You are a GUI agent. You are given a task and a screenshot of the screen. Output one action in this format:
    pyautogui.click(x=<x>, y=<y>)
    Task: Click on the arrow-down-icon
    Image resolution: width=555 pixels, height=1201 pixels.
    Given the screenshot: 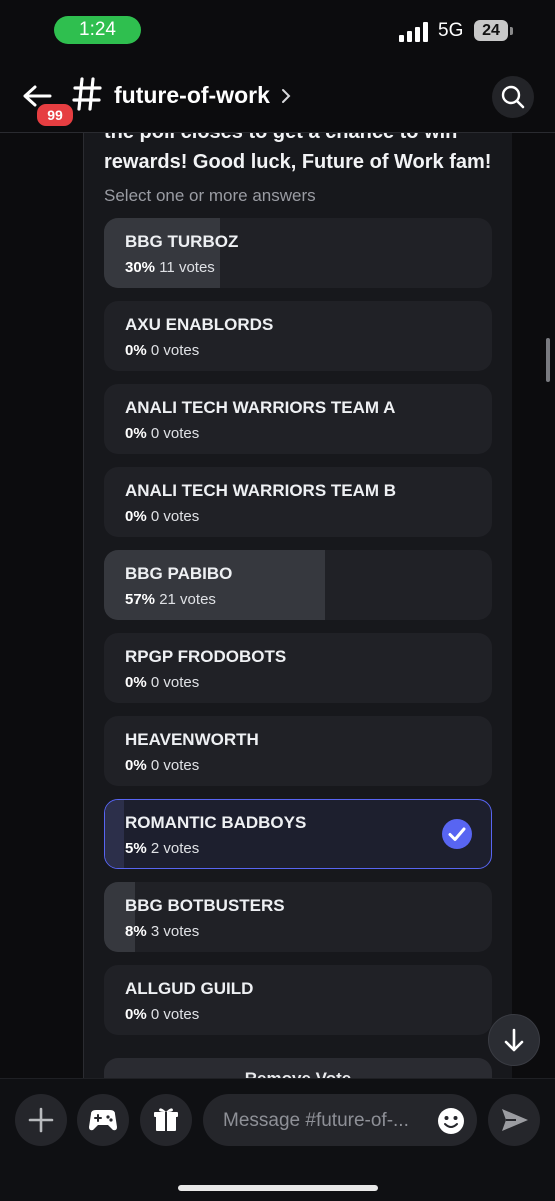 What is the action you would take?
    pyautogui.click(x=514, y=1040)
    